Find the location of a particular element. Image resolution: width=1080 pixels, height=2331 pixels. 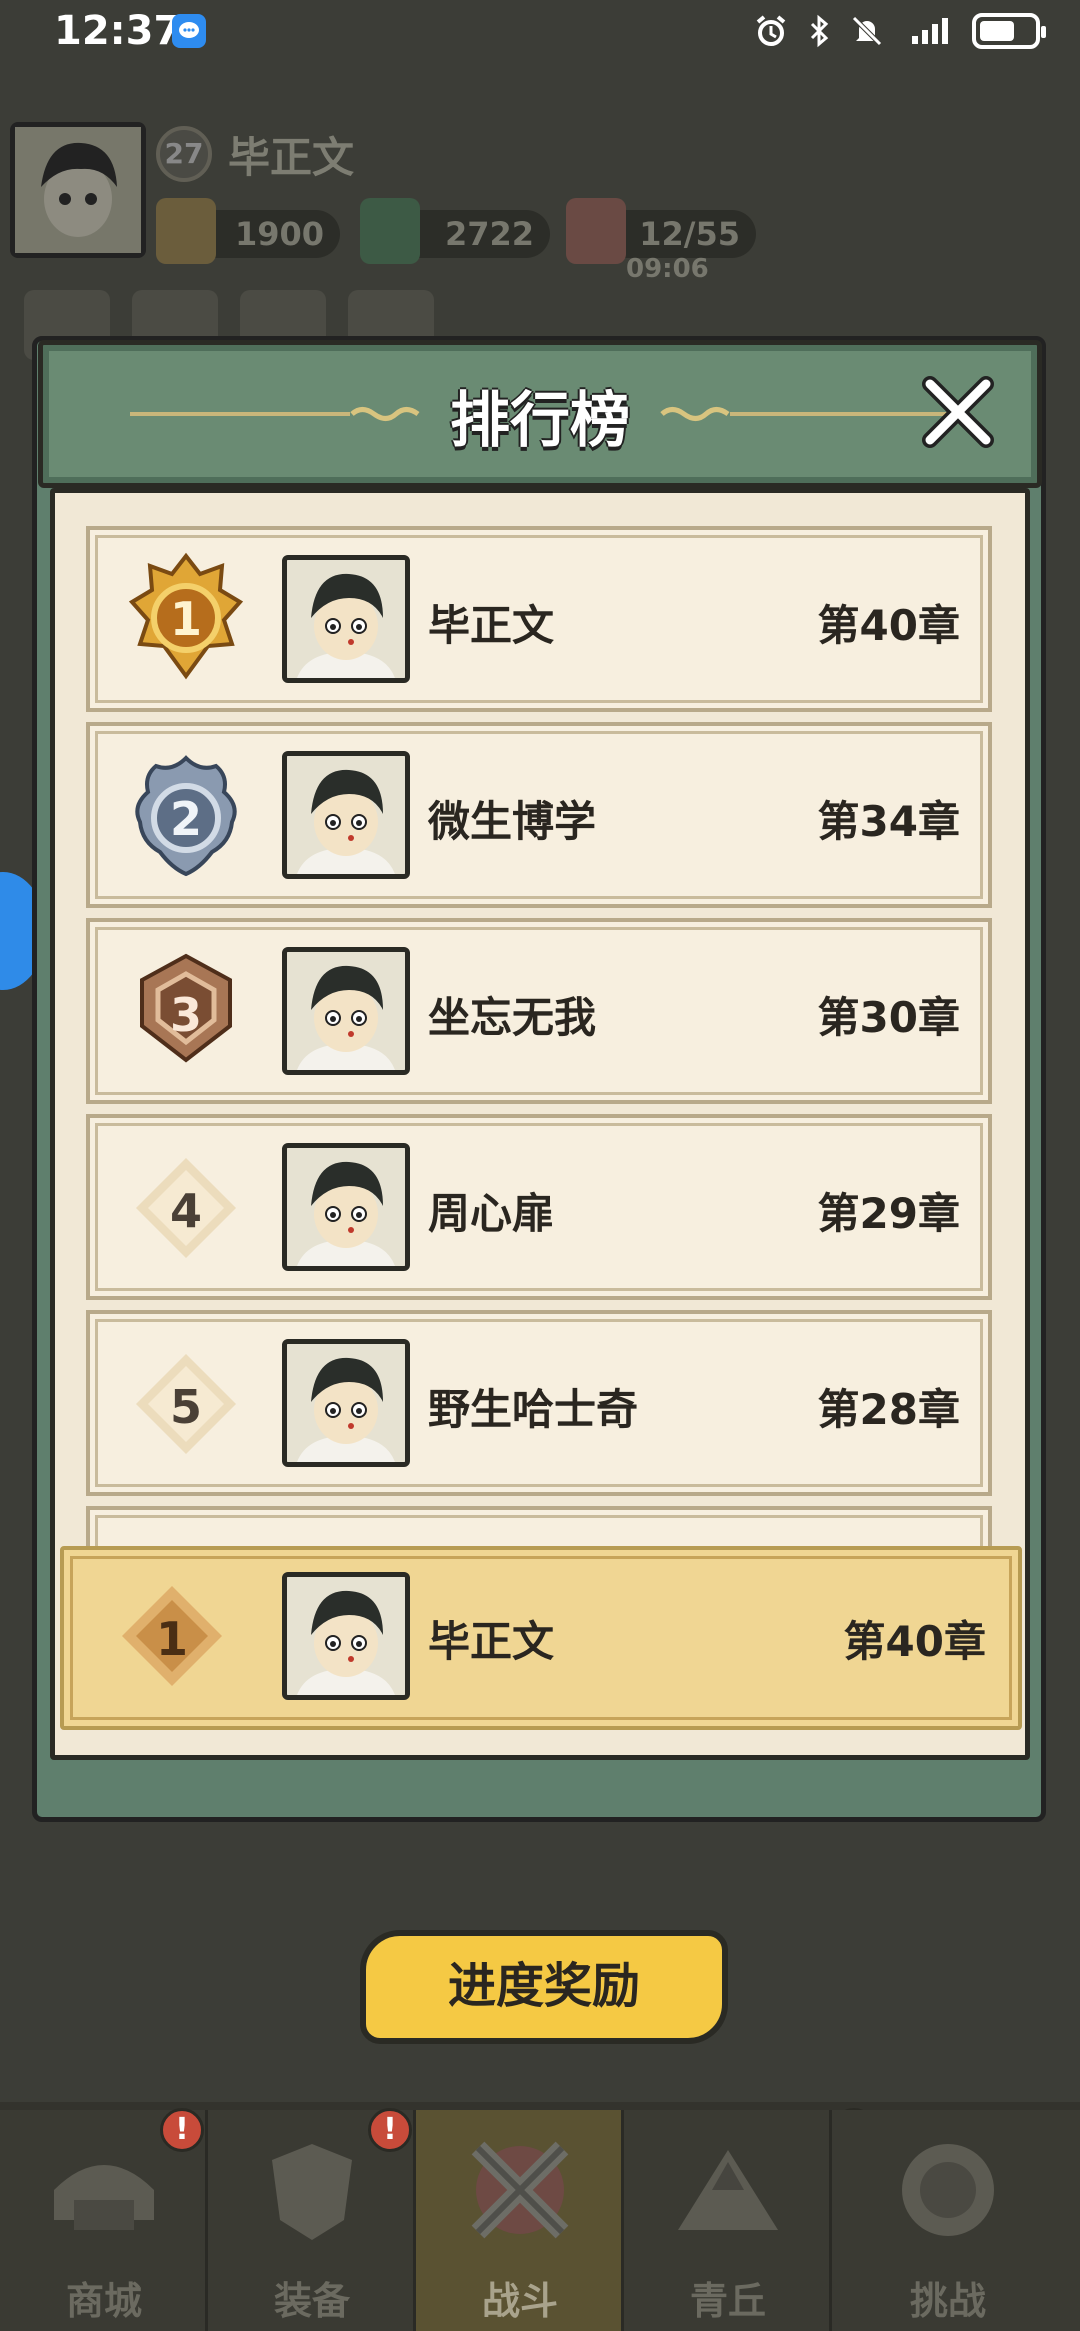

status-icons is located at coordinates (900, 31).